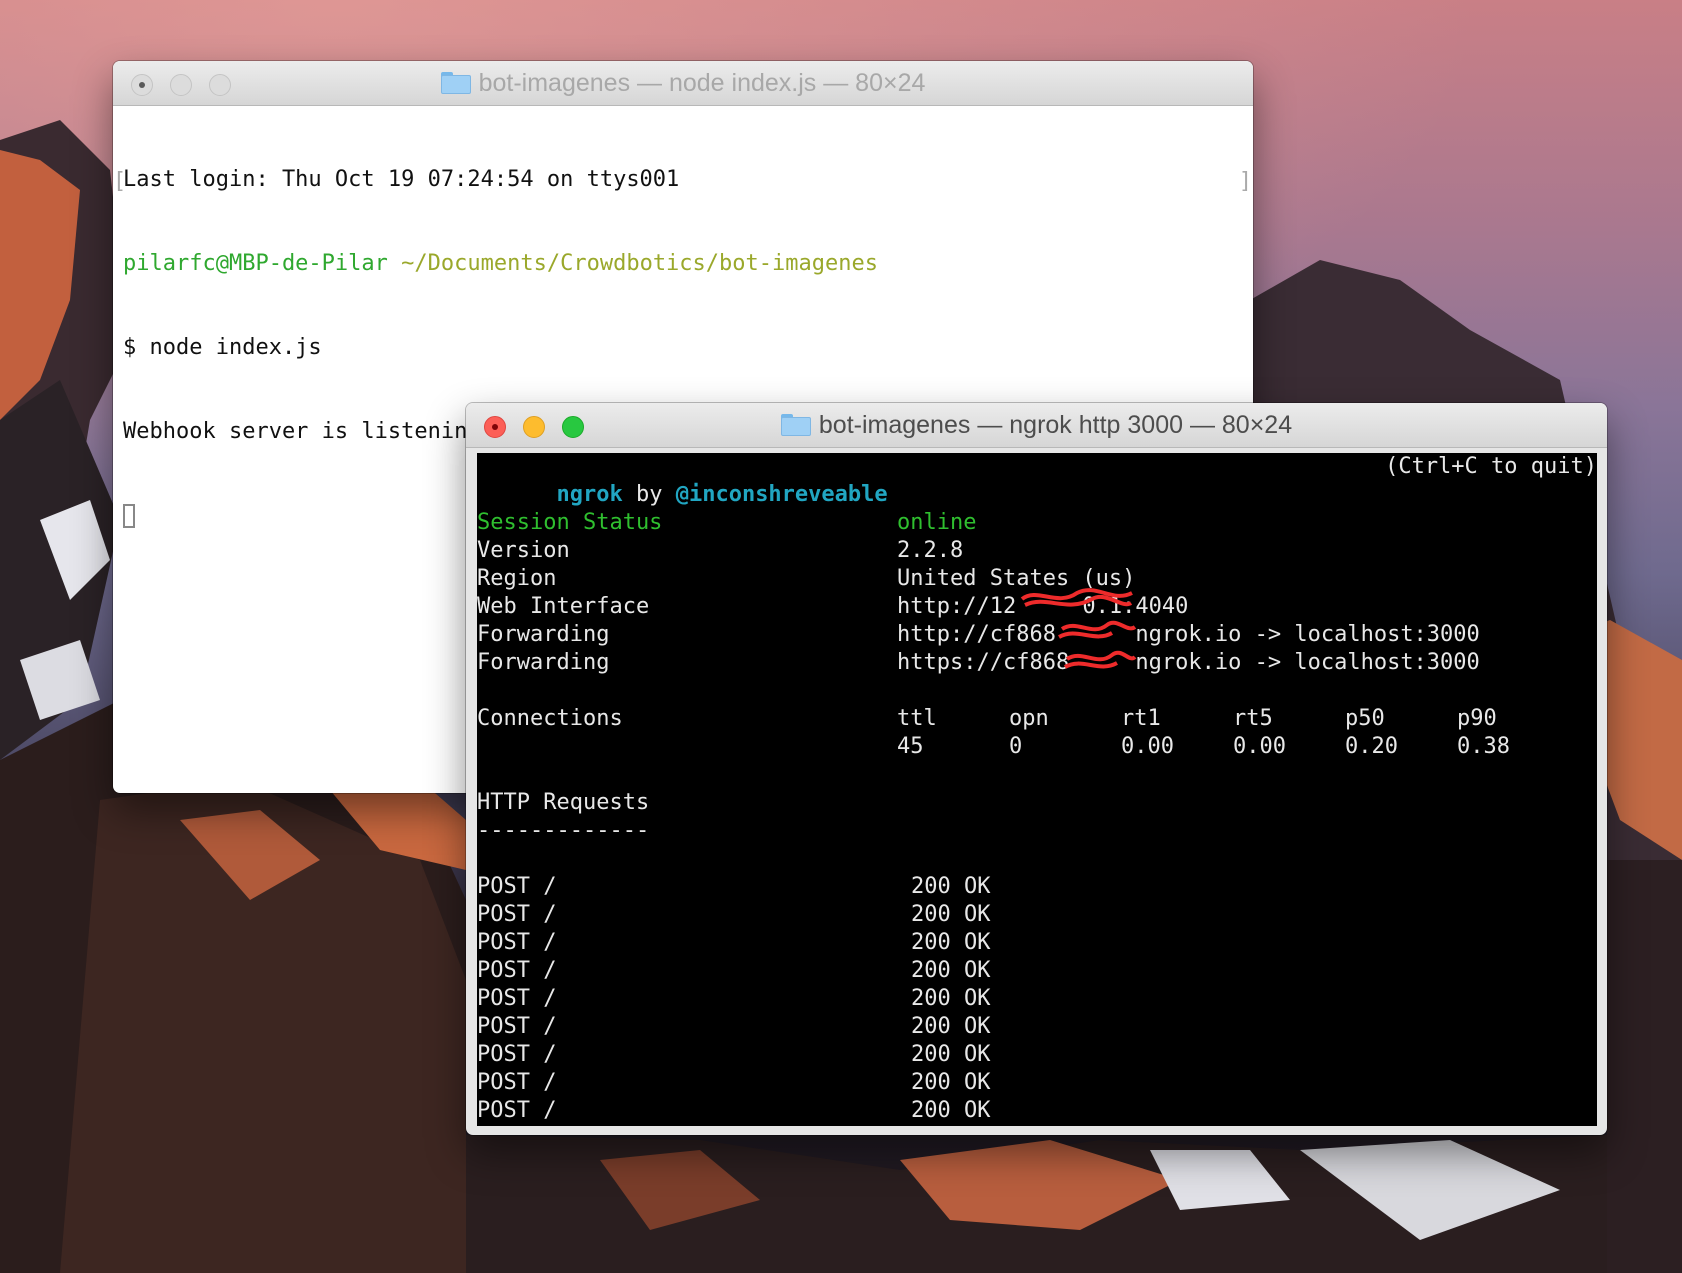 Image resolution: width=1682 pixels, height=1273 pixels. Describe the element at coordinates (1253, 718) in the screenshot. I see `conn-header-rt5: rt5` at that location.